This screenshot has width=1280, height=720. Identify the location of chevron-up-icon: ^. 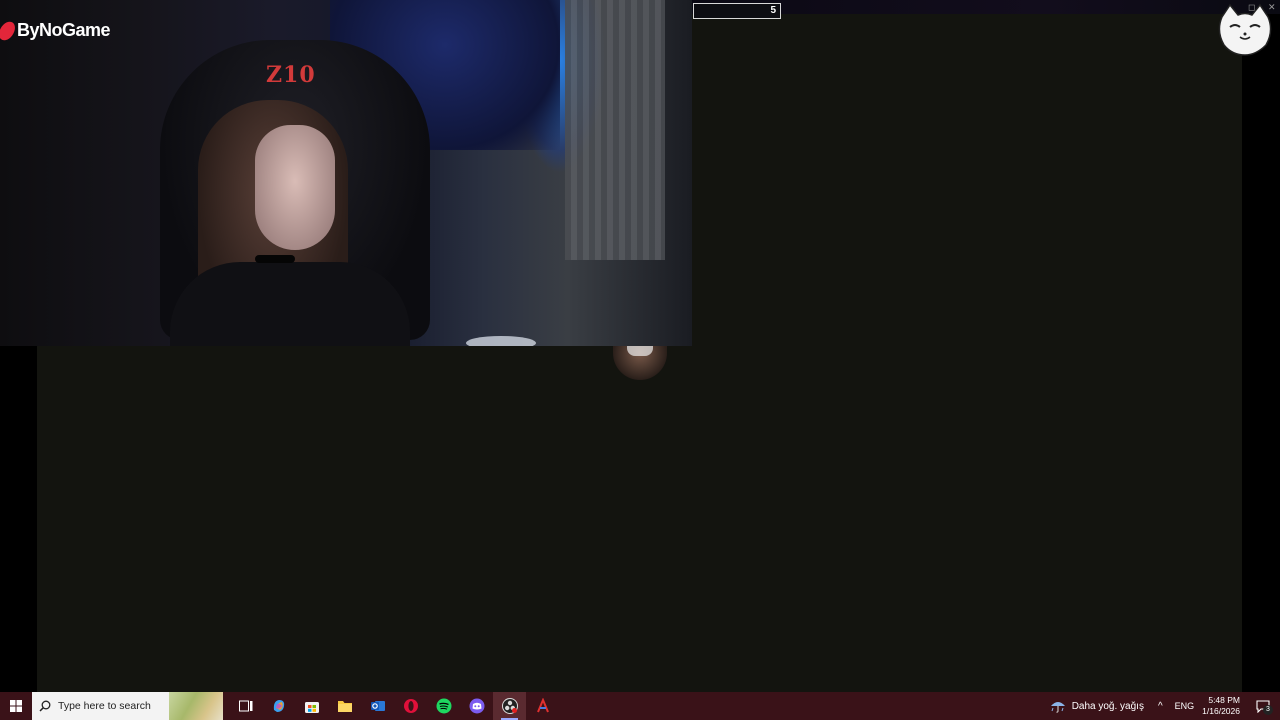
(1160, 706).